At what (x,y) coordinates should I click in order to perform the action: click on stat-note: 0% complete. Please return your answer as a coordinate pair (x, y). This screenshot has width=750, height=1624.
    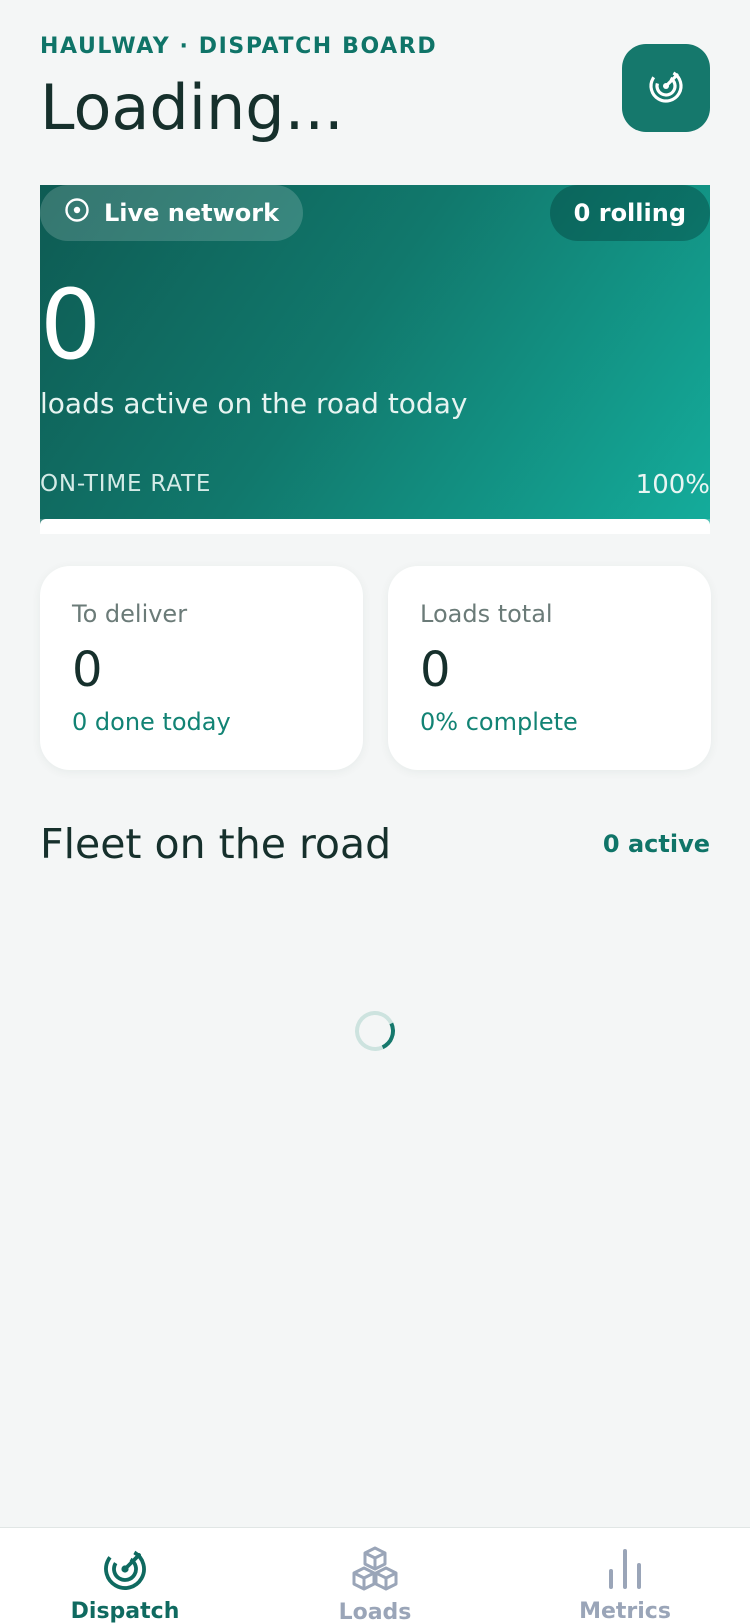
    Looking at the image, I should click on (499, 722).